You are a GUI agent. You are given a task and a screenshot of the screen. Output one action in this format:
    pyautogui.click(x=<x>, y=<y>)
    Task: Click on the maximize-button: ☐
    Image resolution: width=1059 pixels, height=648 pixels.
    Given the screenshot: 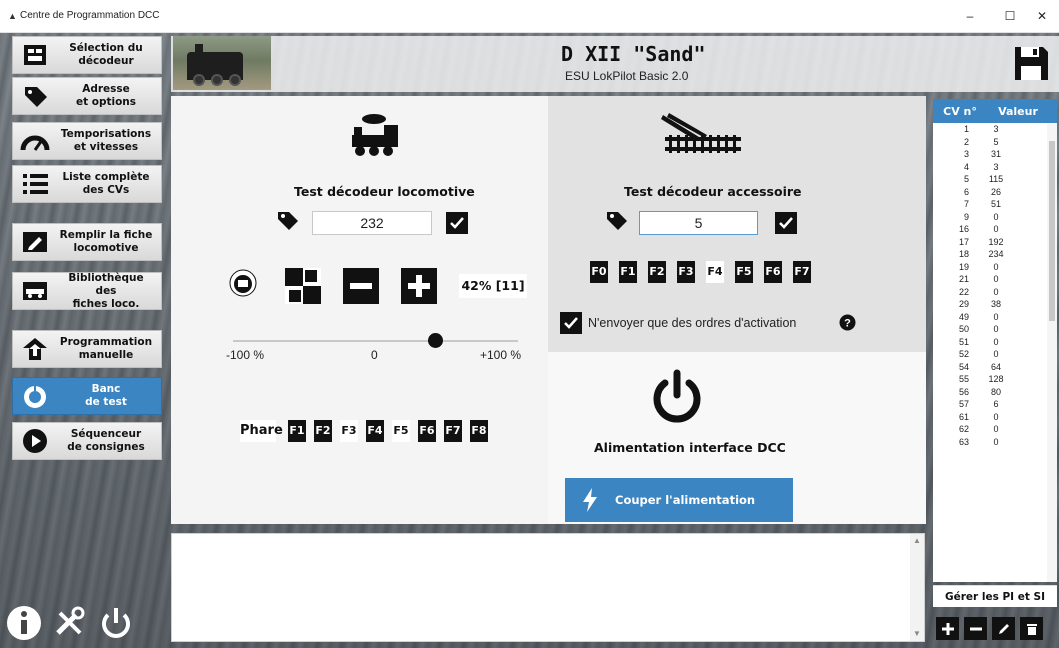 What is the action you would take?
    pyautogui.click(x=1010, y=16)
    